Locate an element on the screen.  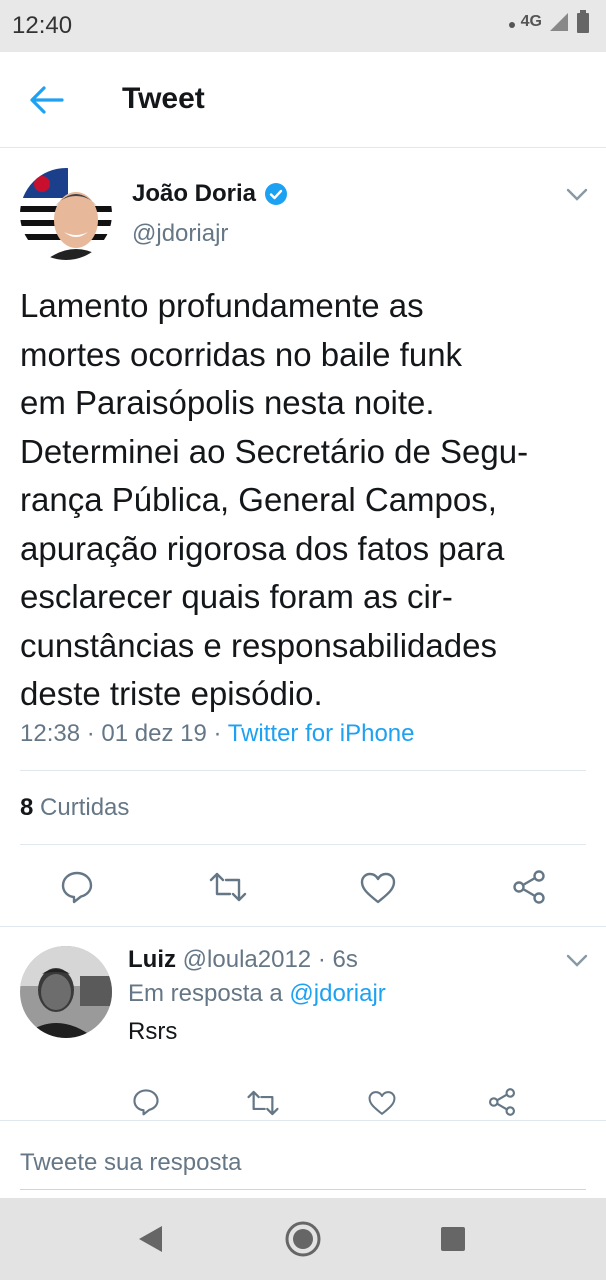
nav-recents-icon is located at coordinates (453, 1239).